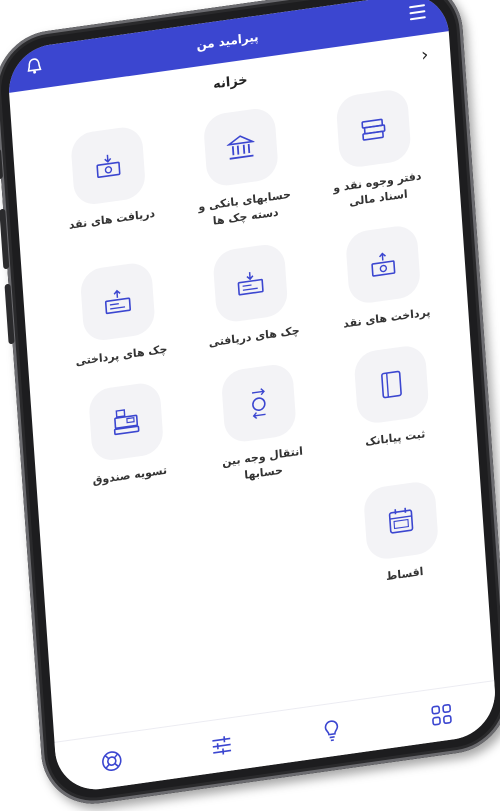 The height and width of the screenshot is (811, 500). Describe the element at coordinates (121, 355) in the screenshot. I see `tile-label: چک های پرداختی` at that location.